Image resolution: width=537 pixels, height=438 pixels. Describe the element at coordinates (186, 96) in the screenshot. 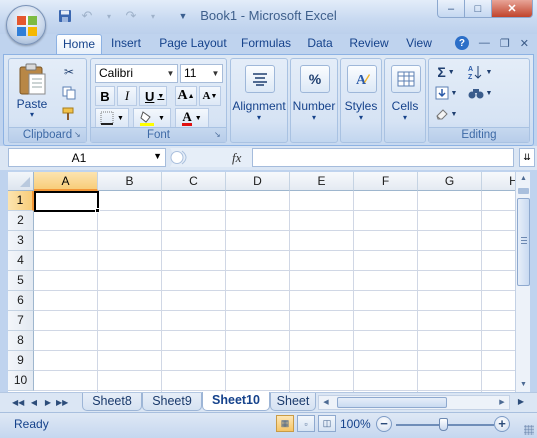

I see `grow-font-button: A ▲` at that location.